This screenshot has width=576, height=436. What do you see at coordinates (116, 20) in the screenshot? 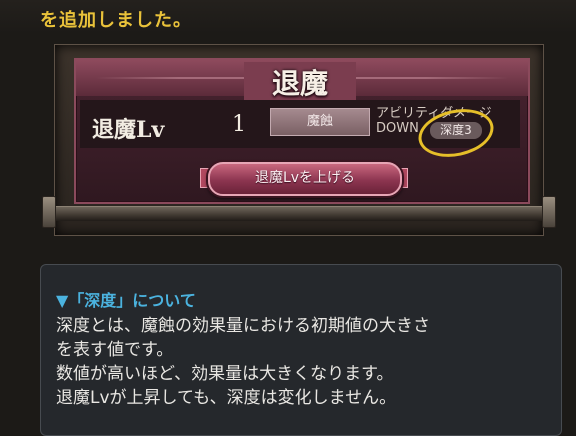
I see `notice-text: を追加しました。` at bounding box center [116, 20].